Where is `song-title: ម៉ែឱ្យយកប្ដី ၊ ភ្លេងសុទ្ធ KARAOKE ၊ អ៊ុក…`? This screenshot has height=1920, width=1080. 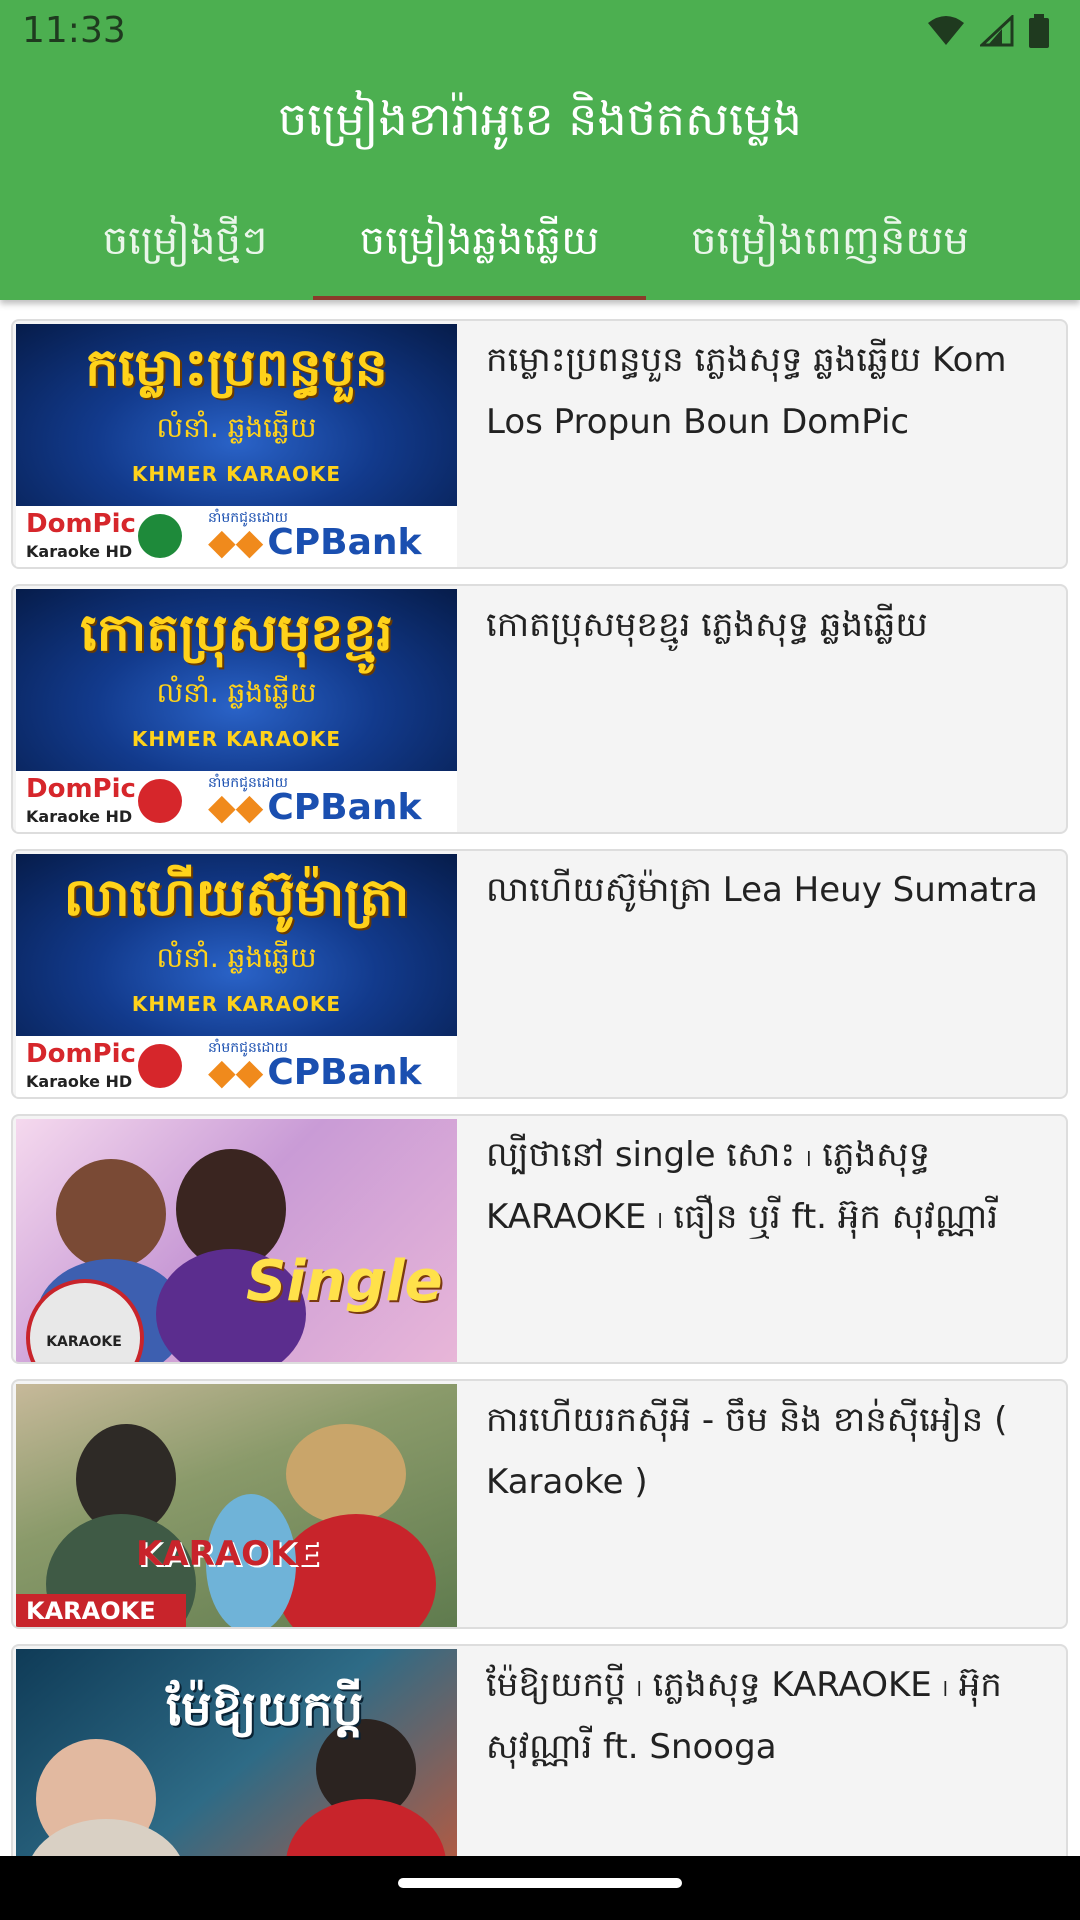
song-title: ម៉ែឱ្យយកប្ដី ၊ ភ្លេងសុទ្ធ KARAOKE ၊ អ៊ុក… is located at coordinates (744, 1716).